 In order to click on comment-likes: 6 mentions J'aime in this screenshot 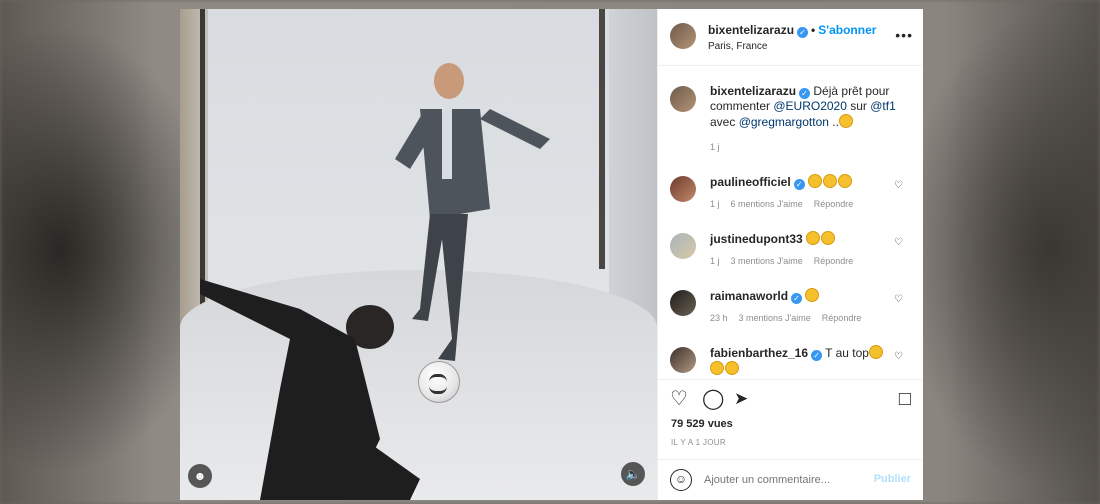, I will do `click(767, 204)`.